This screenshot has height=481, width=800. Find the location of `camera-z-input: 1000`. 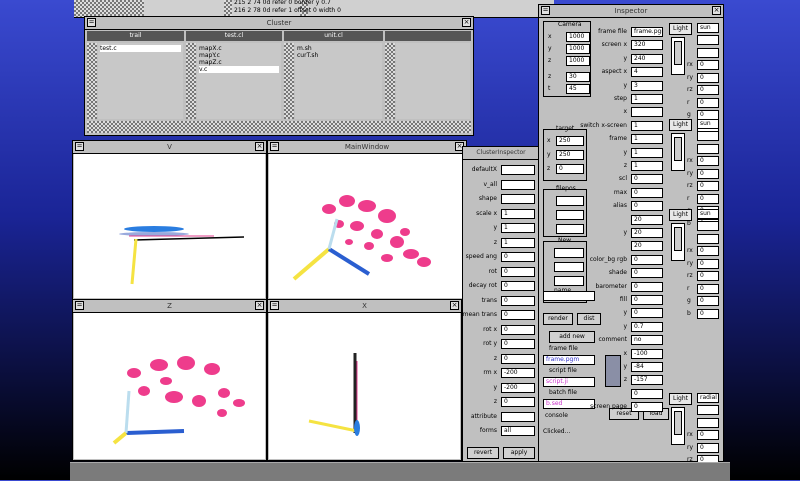

camera-z-input: 1000 is located at coordinates (578, 61).